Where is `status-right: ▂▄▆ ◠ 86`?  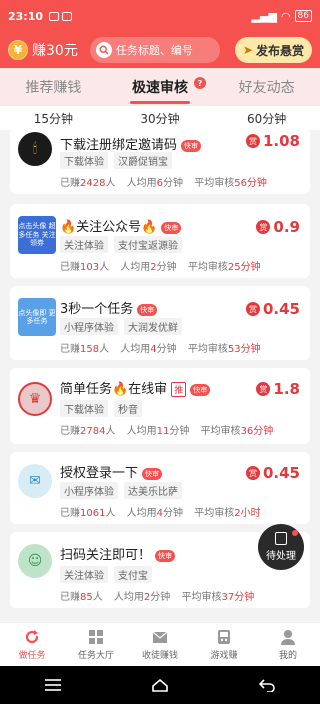
status-right: ▂▄▆ ◠ 86 is located at coordinates (282, 16).